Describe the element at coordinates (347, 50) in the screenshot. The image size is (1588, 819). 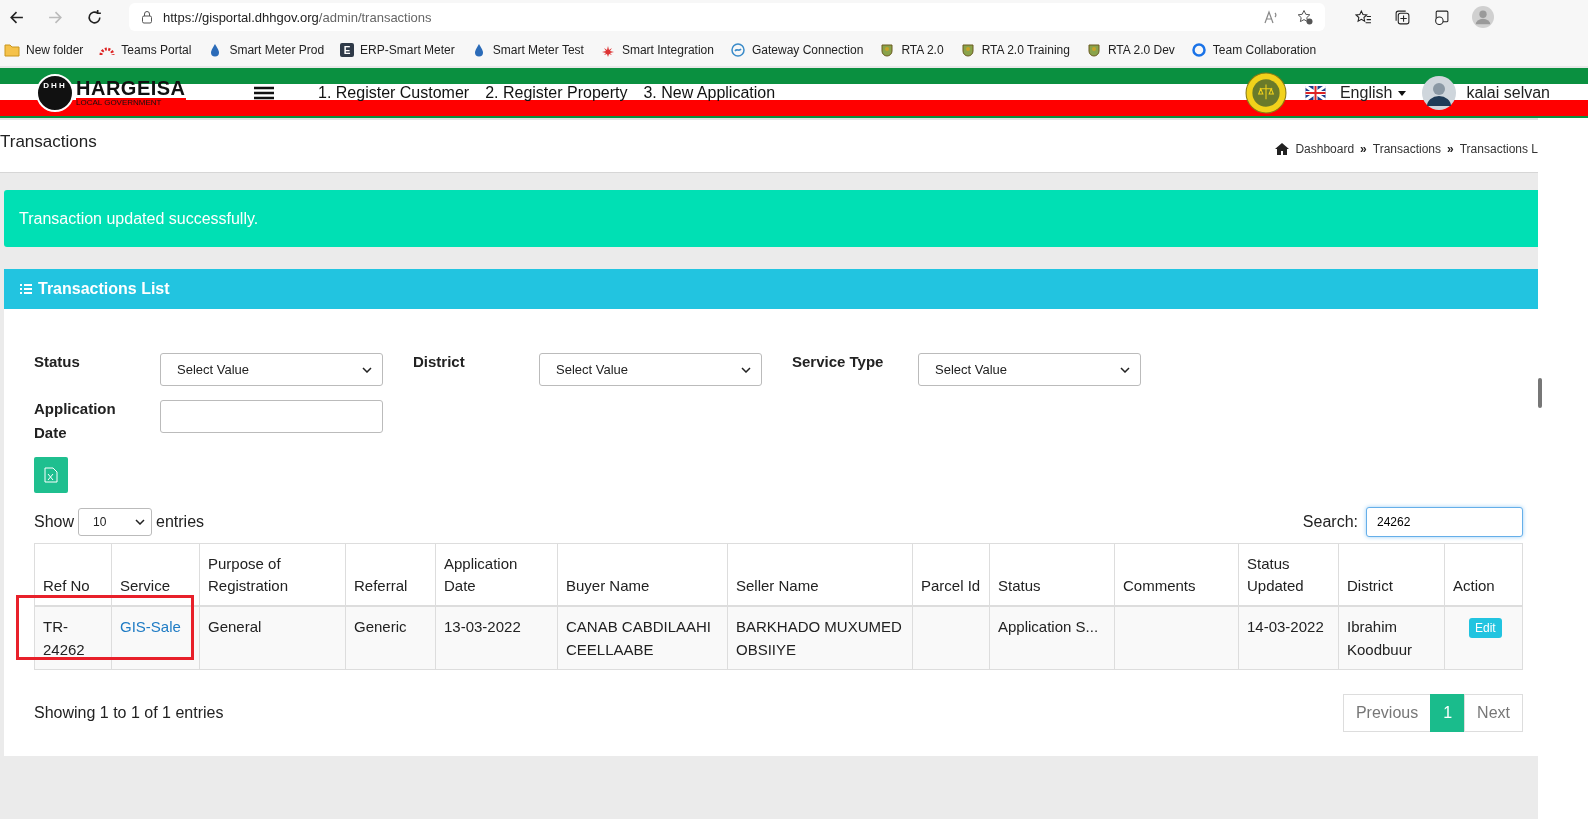
I see `letter-icon: E` at that location.